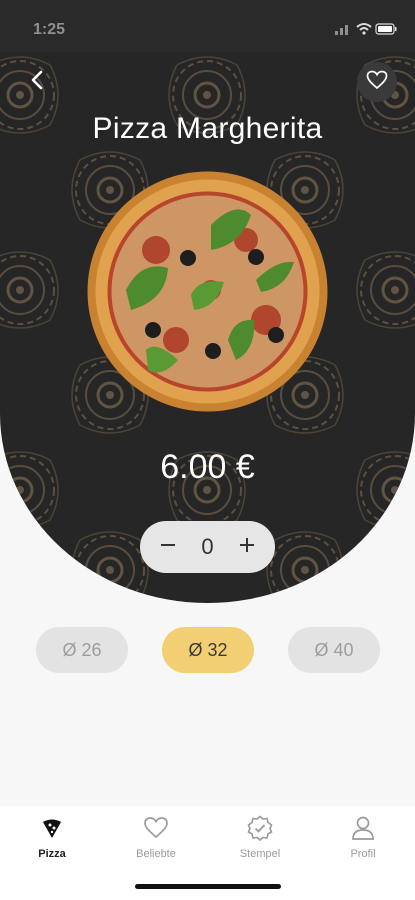  I want to click on size-selector: Ø 26 Ø 32 Ø 40, so click(207, 650).